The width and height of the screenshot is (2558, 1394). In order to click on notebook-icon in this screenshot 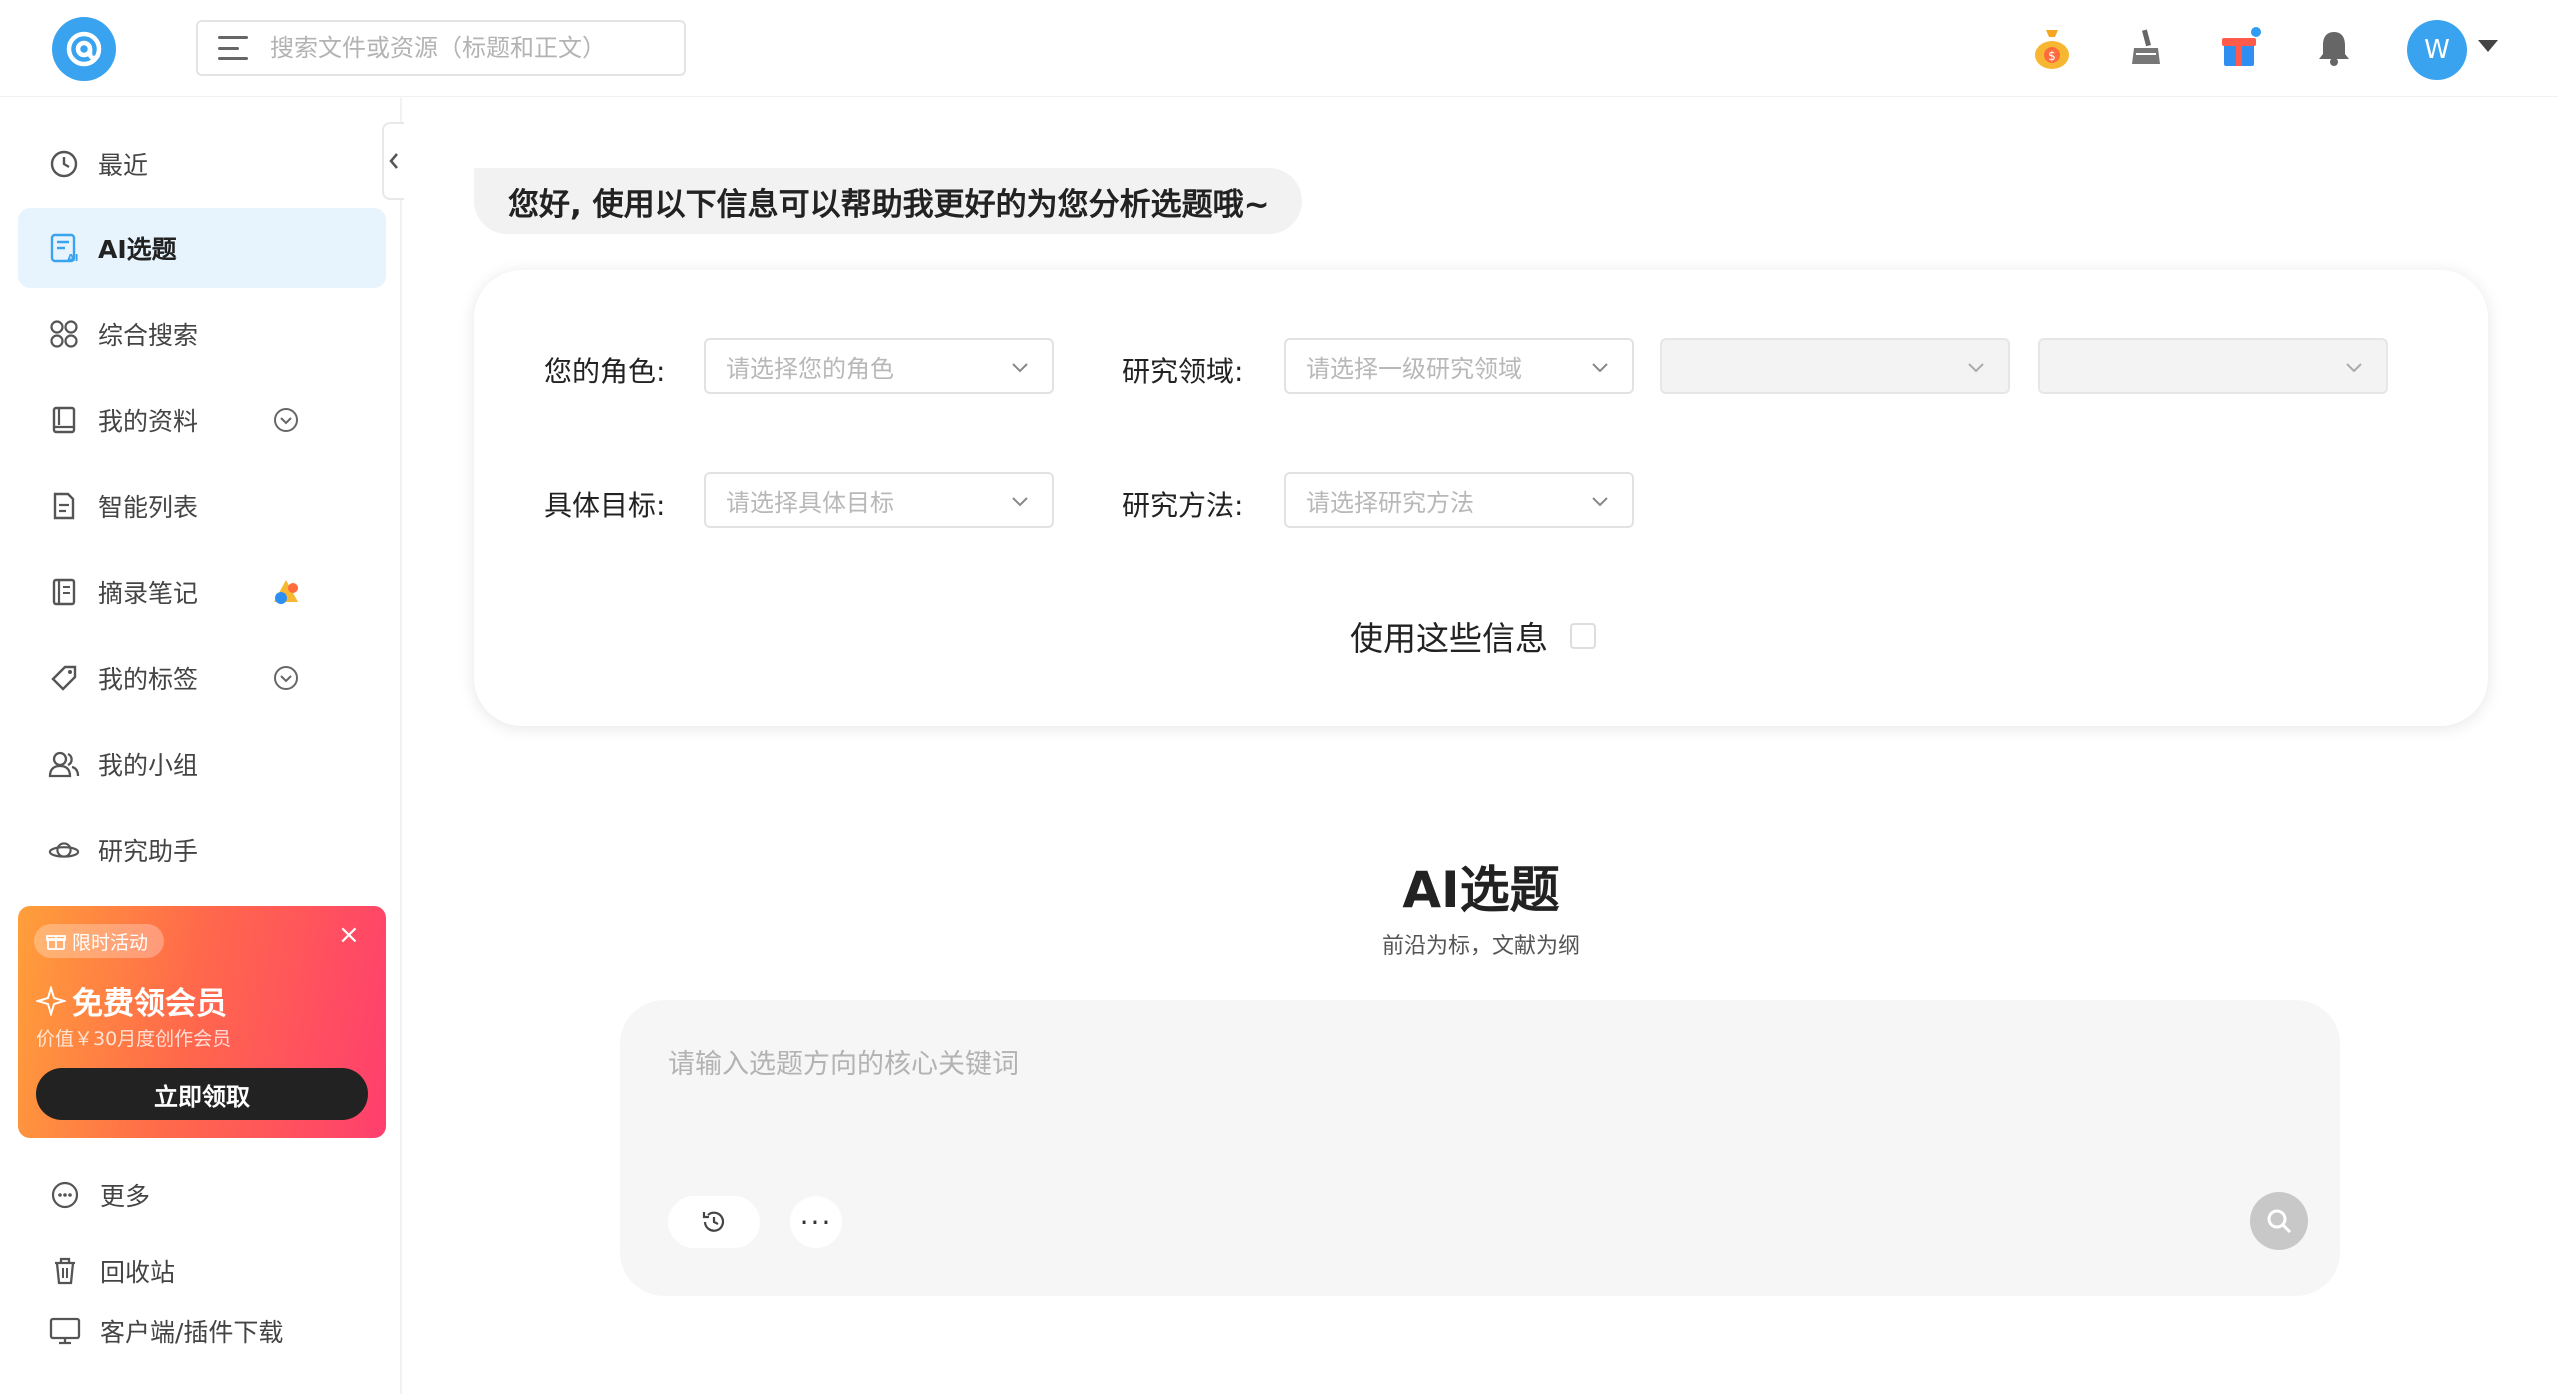, I will do `click(64, 592)`.